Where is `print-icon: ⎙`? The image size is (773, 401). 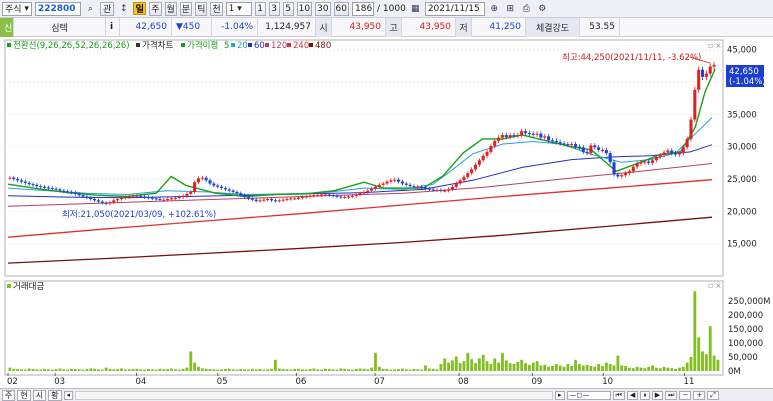 print-icon: ⎙ is located at coordinates (526, 8).